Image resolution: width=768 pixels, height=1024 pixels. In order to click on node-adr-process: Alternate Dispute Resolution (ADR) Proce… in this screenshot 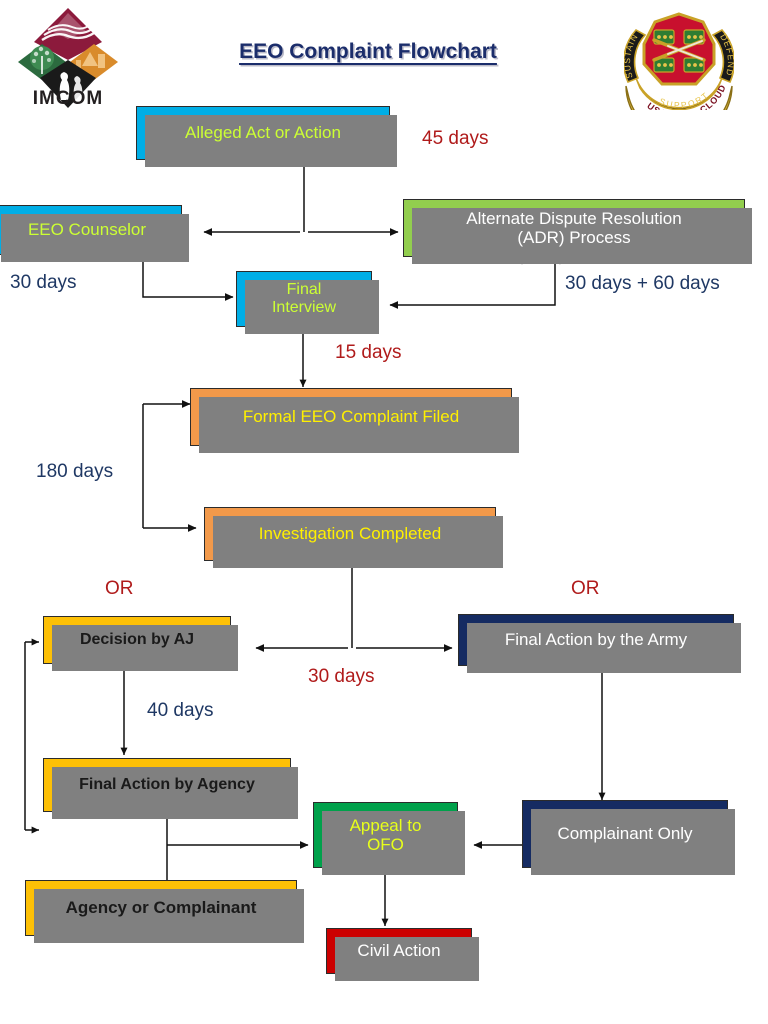, I will do `click(577, 231)`.